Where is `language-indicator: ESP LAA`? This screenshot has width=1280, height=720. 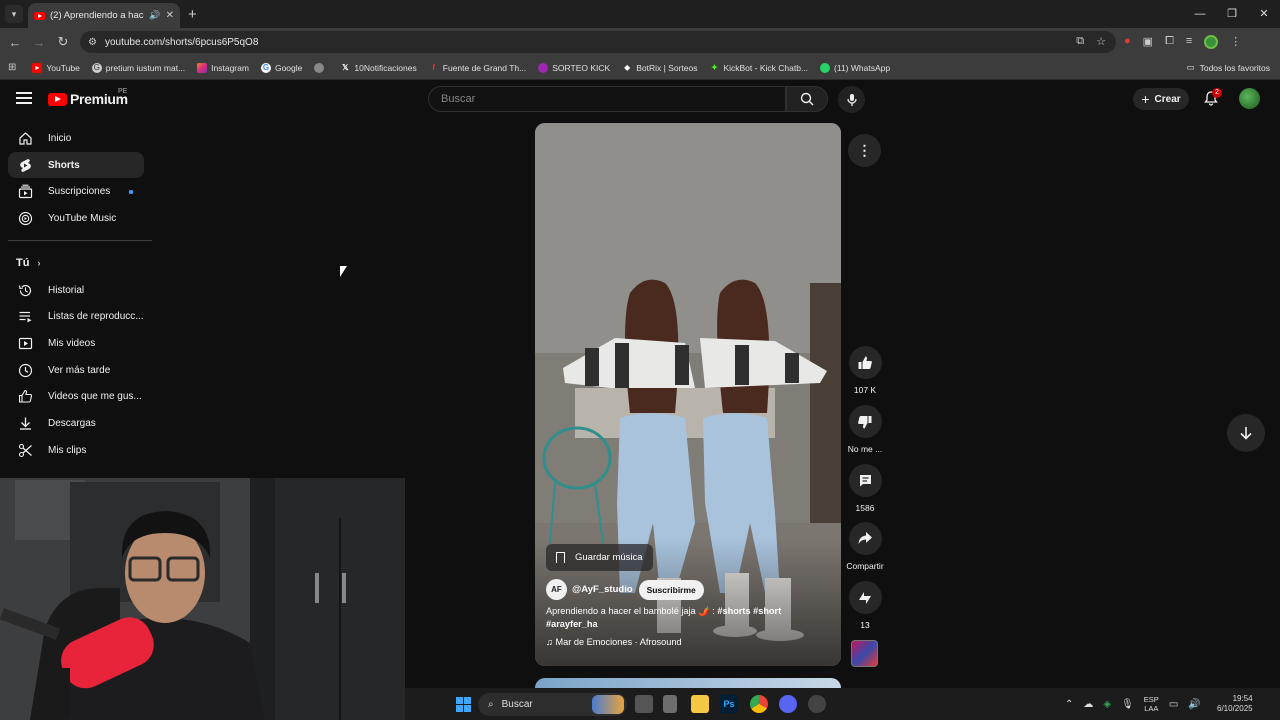
language-indicator: ESP LAA is located at coordinates (1151, 704).